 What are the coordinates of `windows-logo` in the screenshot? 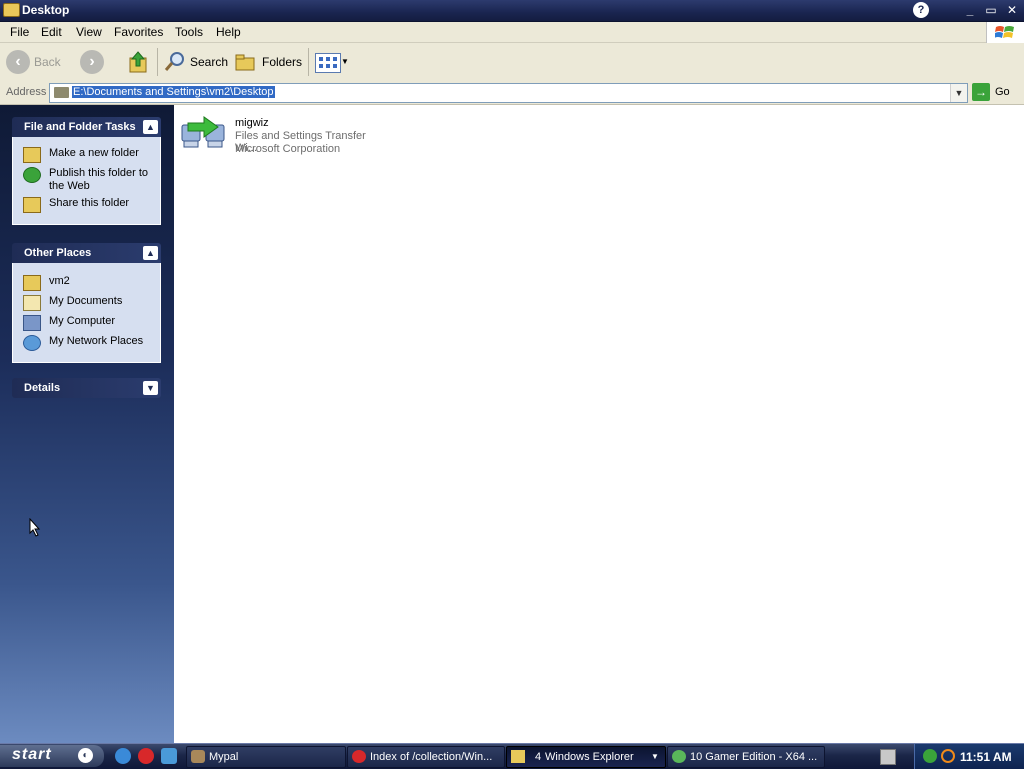 It's located at (1005, 32).